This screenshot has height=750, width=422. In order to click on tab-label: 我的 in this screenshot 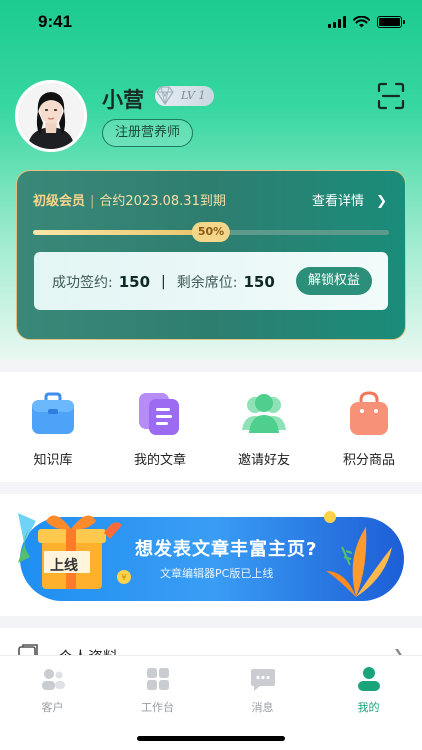, I will do `click(368, 707)`.